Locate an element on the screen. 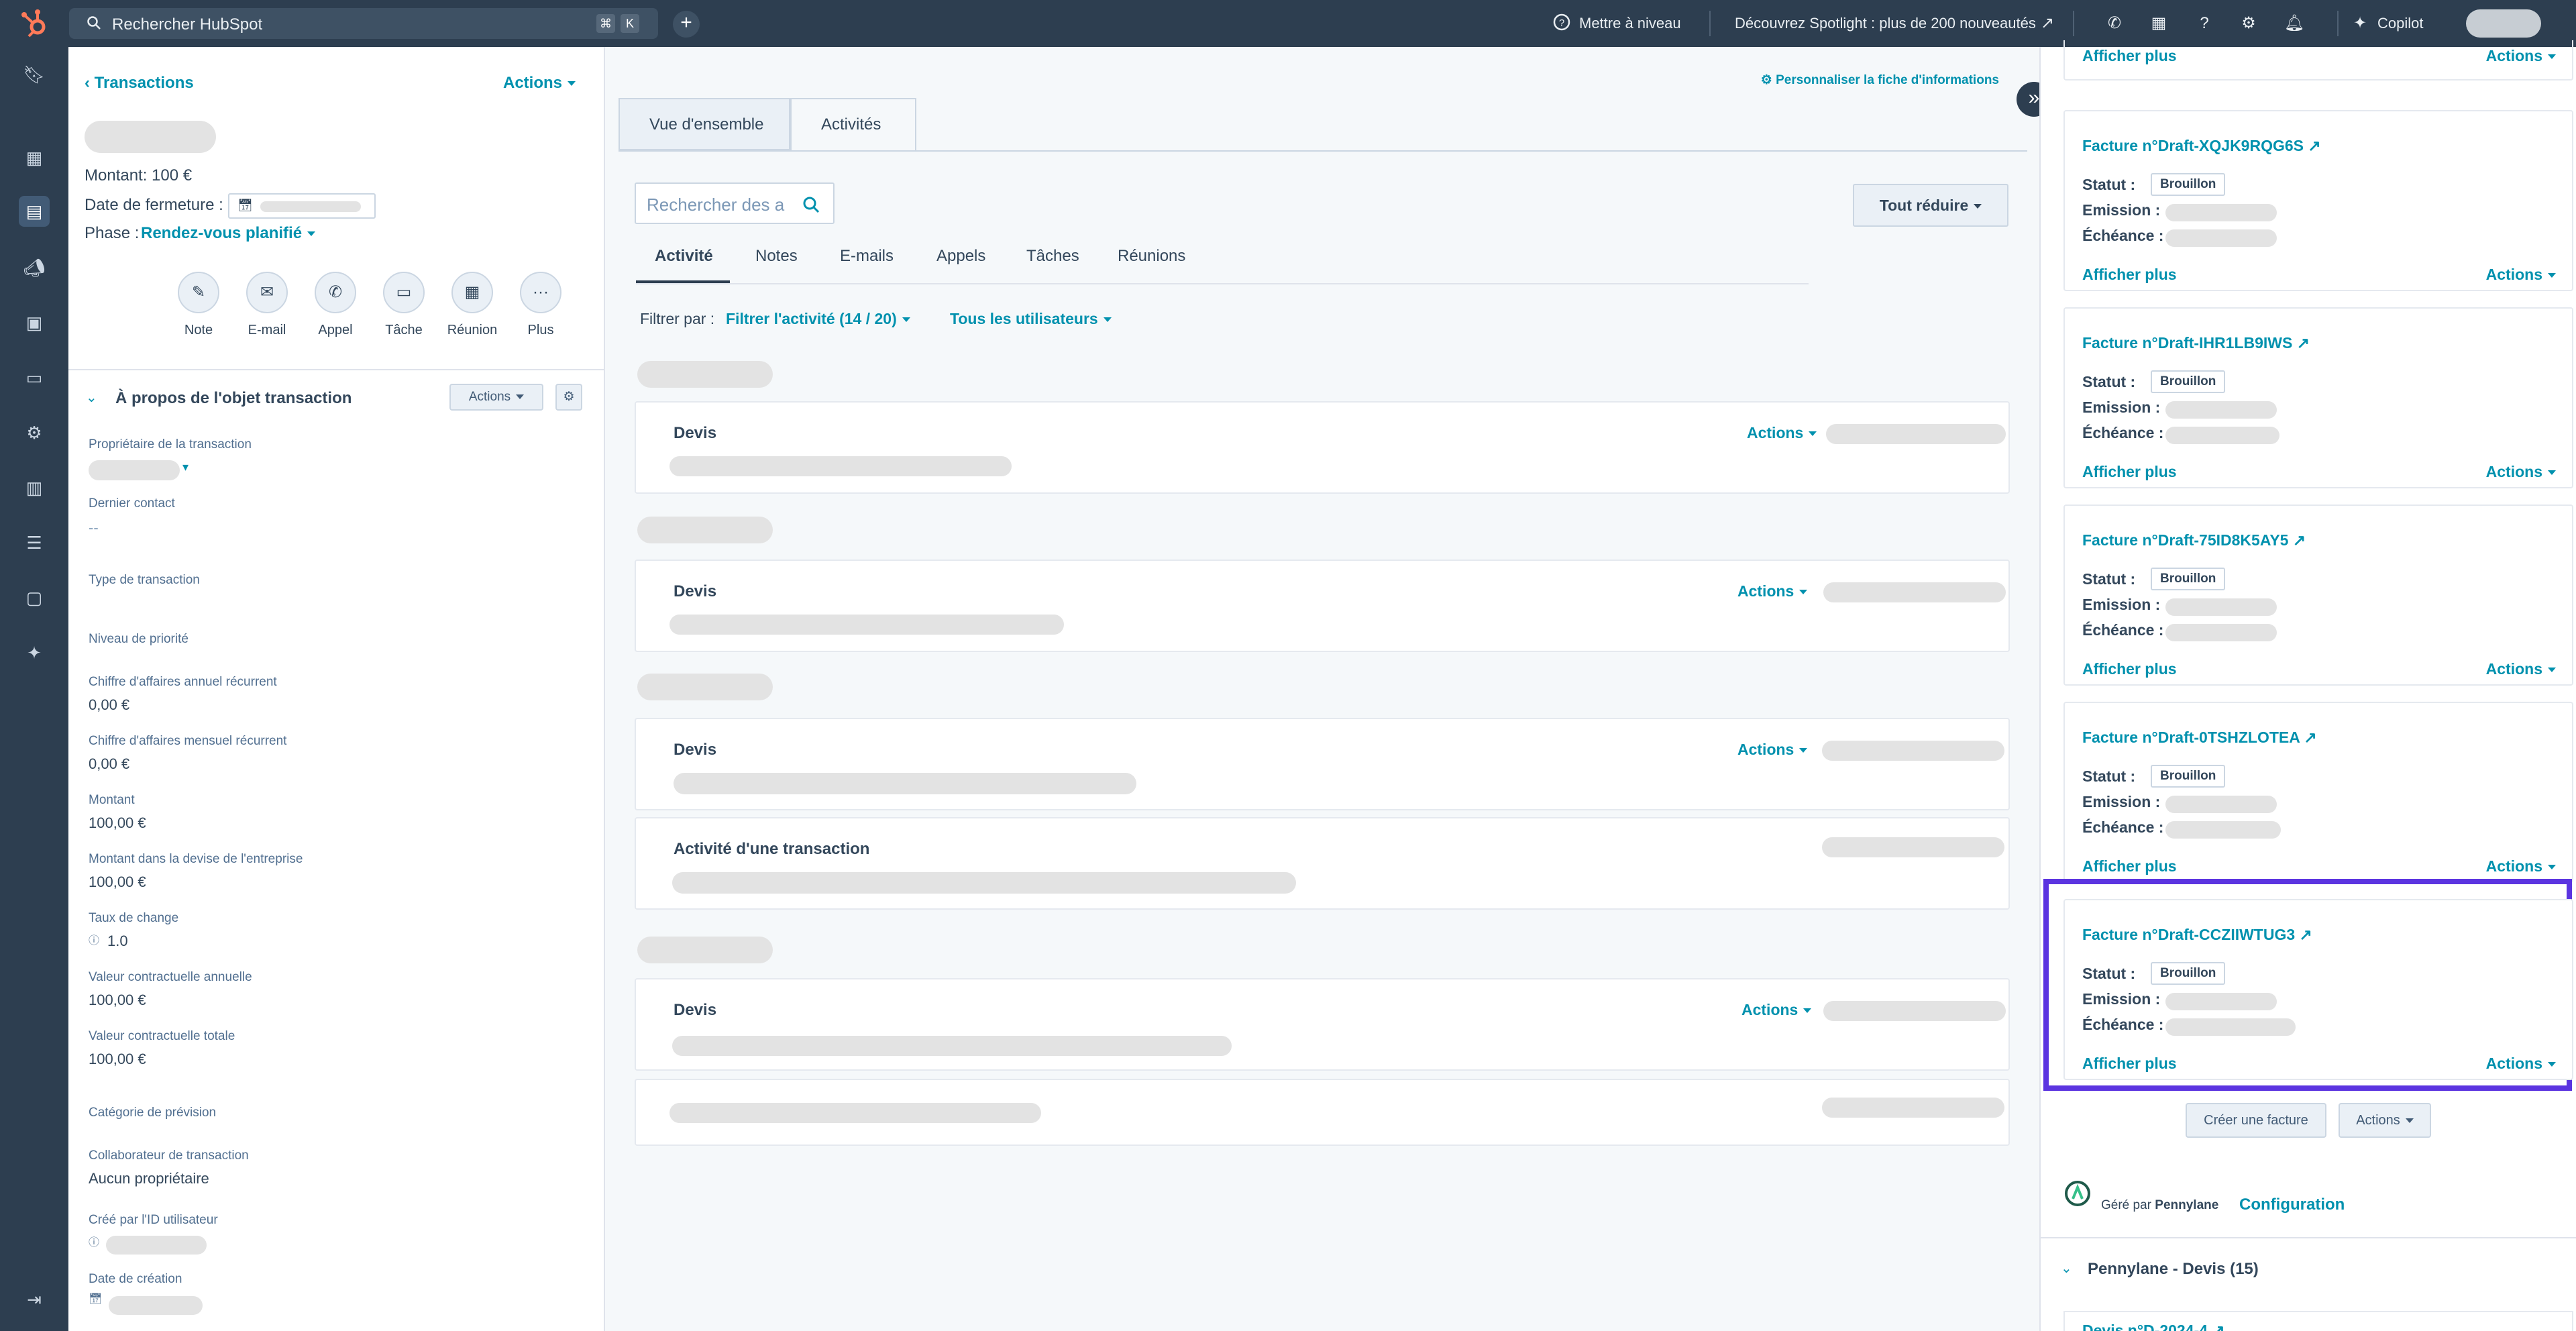 The height and width of the screenshot is (1331, 2576). invoices-actions-button: Actions is located at coordinates (2385, 1120).